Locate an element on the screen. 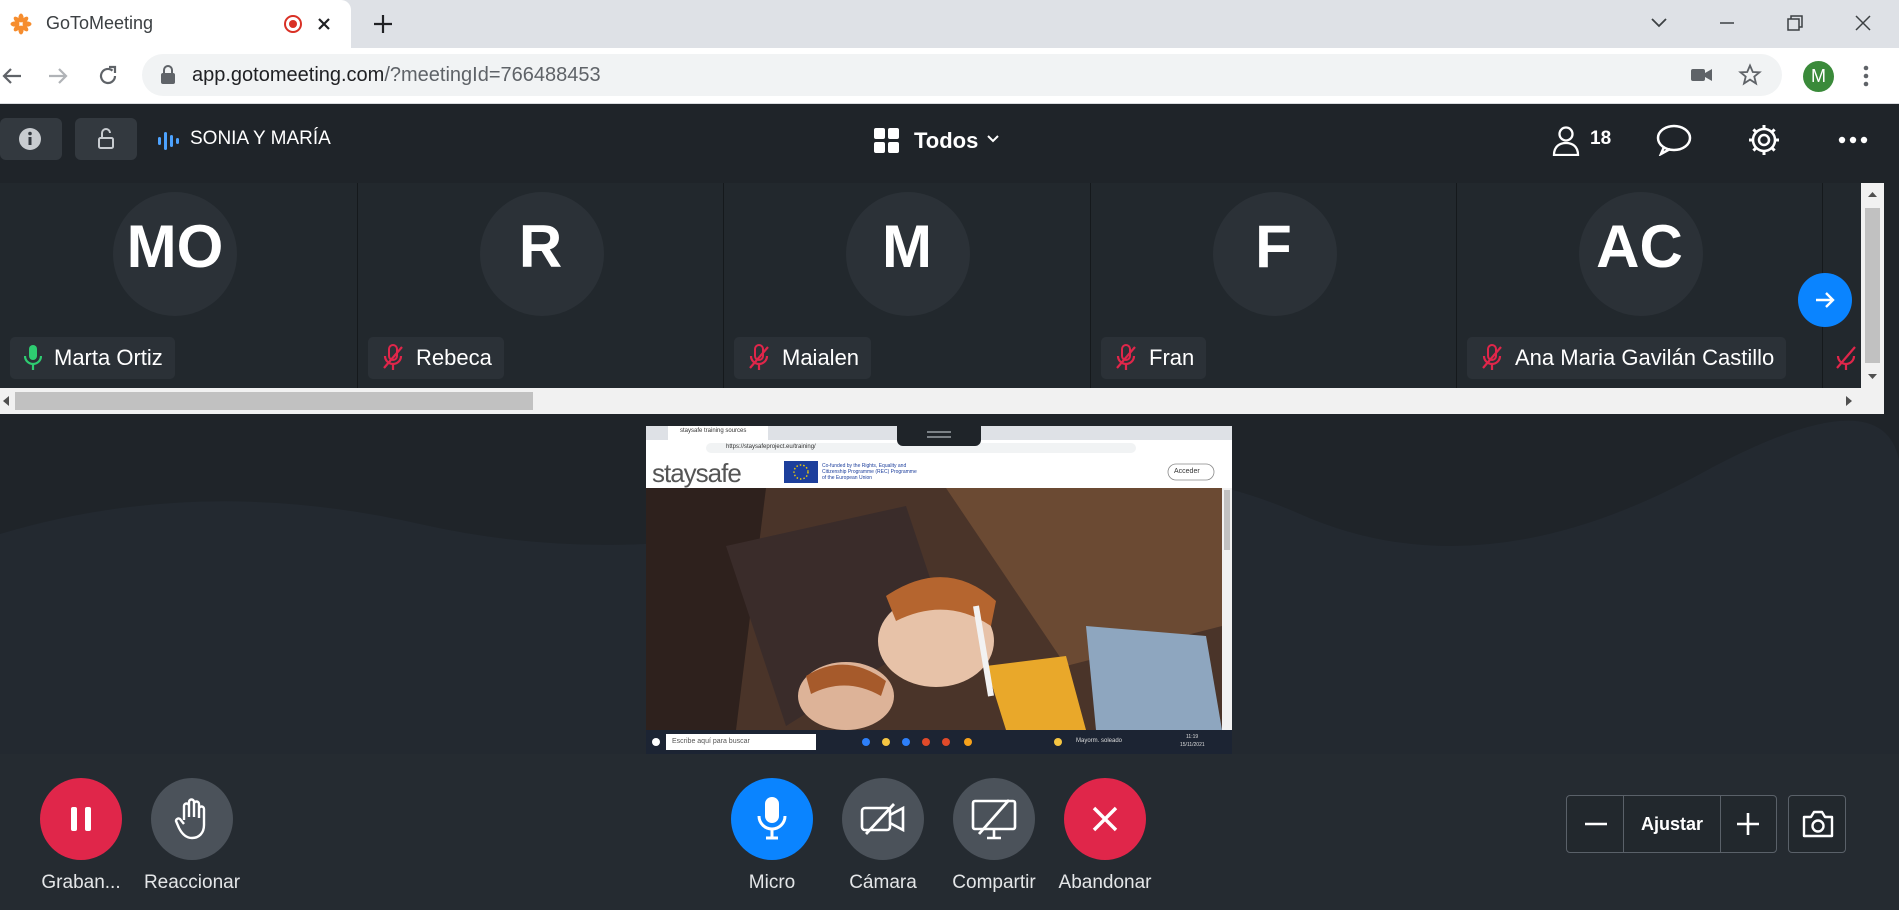 This screenshot has width=1899, height=910. taskbar-date: 15/11/2021 is located at coordinates (1192, 745).